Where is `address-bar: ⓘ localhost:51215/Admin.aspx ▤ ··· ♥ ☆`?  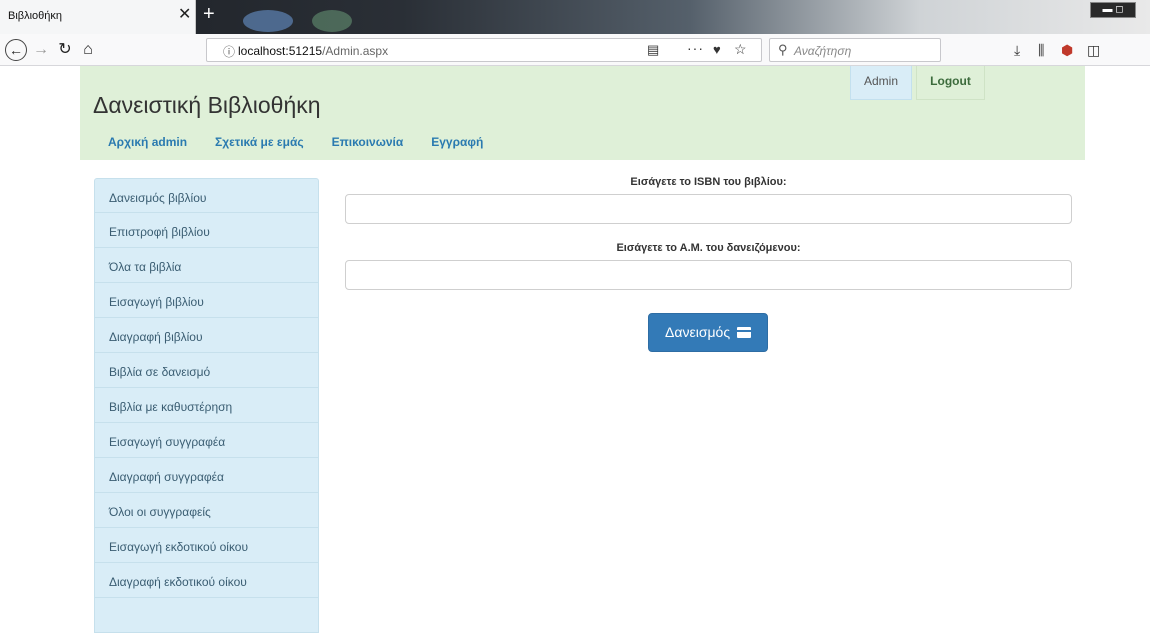
address-bar: ⓘ localhost:51215/Admin.aspx ▤ ··· ♥ ☆ is located at coordinates (484, 50).